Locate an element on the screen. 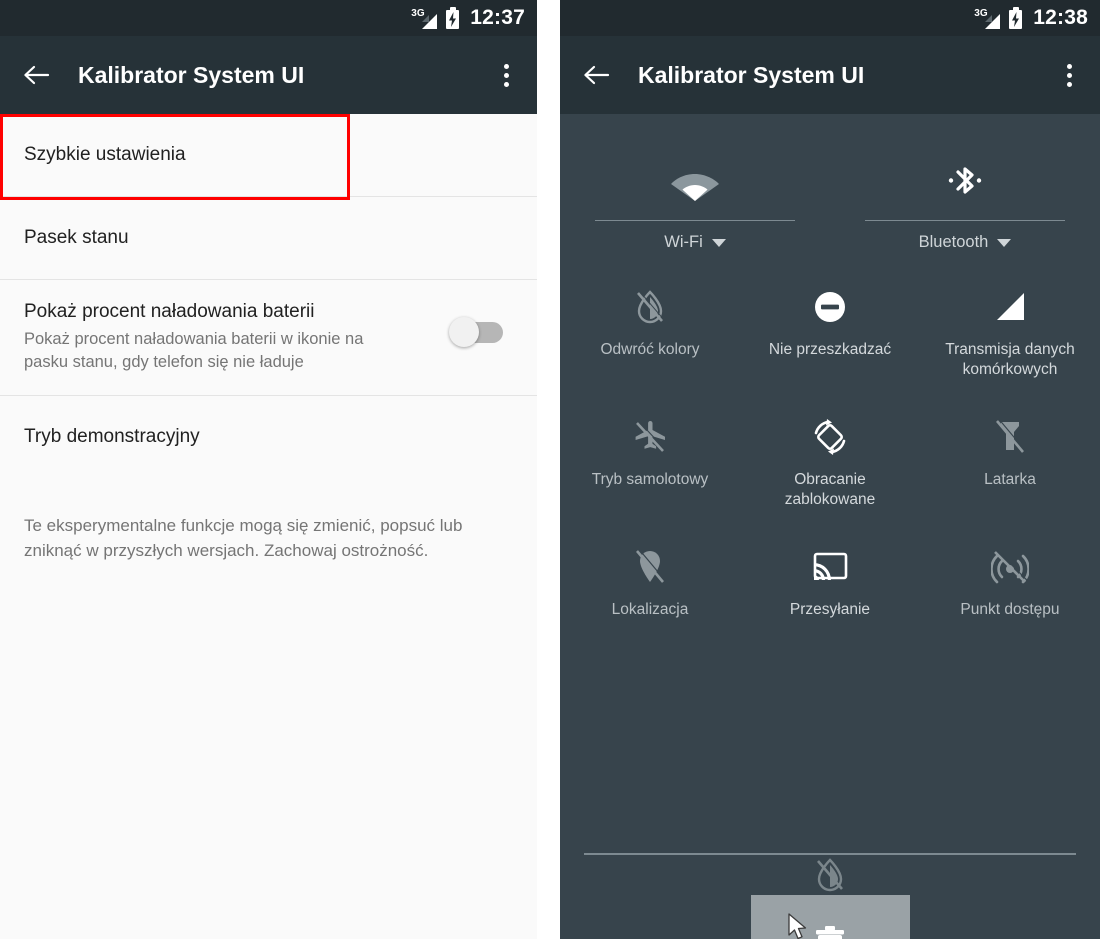 The image size is (1100, 939). battery-percent-toggle is located at coordinates (476, 332).